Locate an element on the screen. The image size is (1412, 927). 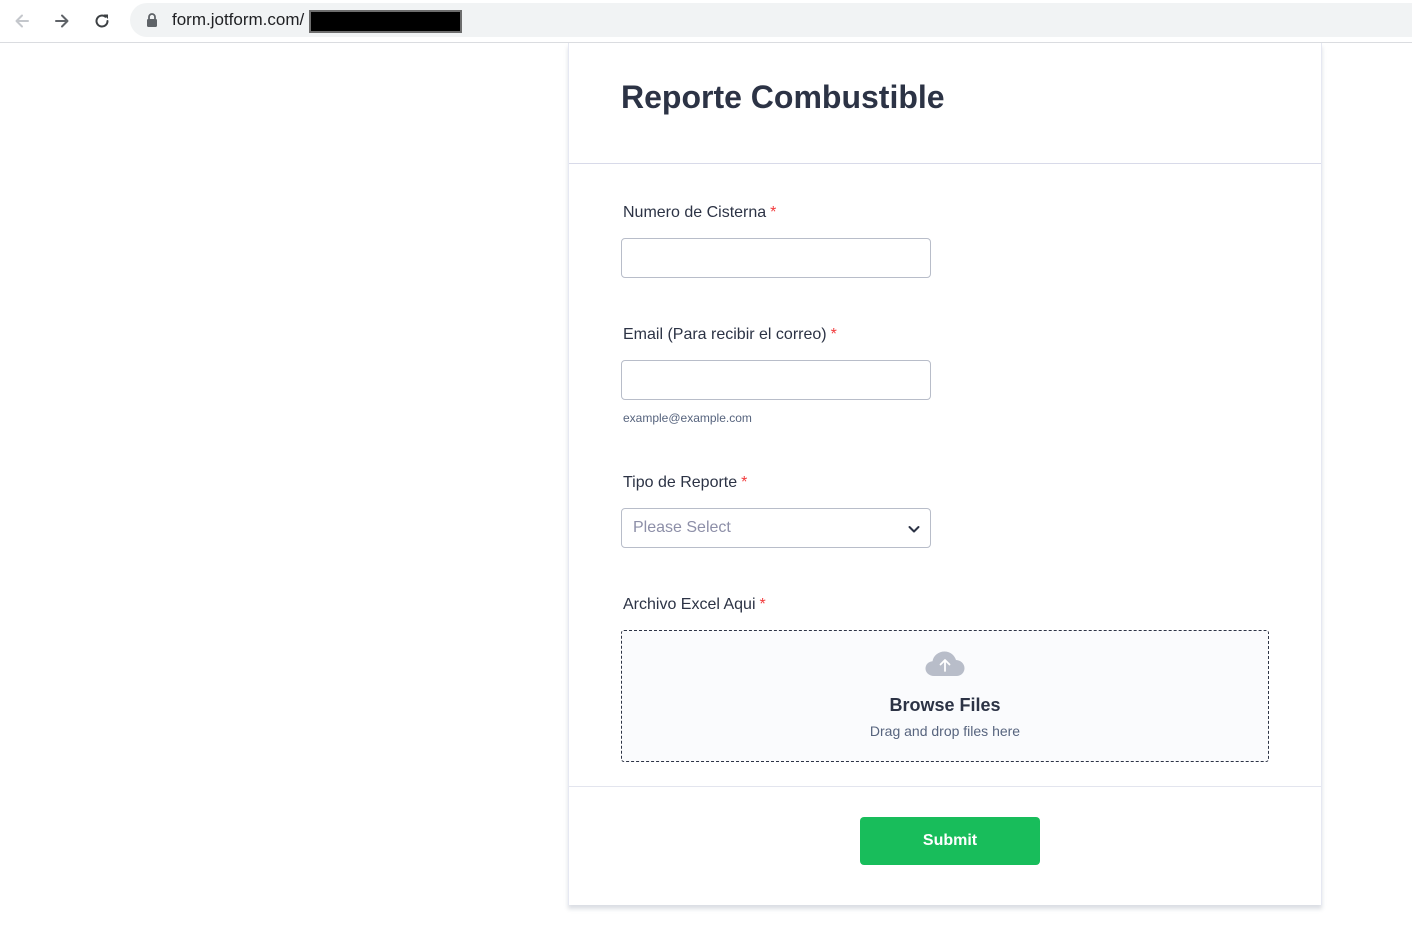
archivo-label: Archivo Excel Aqui * is located at coordinates (694, 605).